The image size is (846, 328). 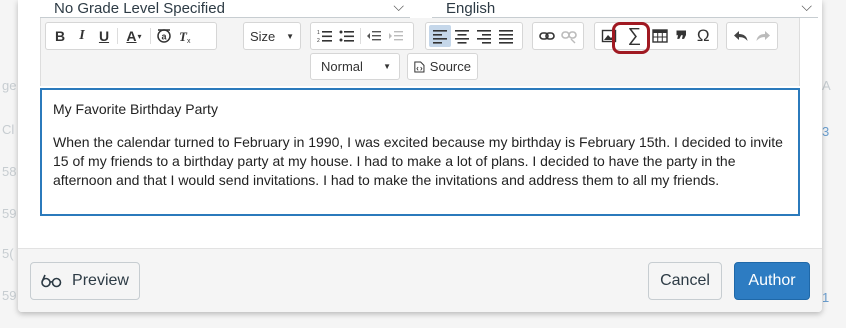 I want to click on preview-label: Preview, so click(x=100, y=280).